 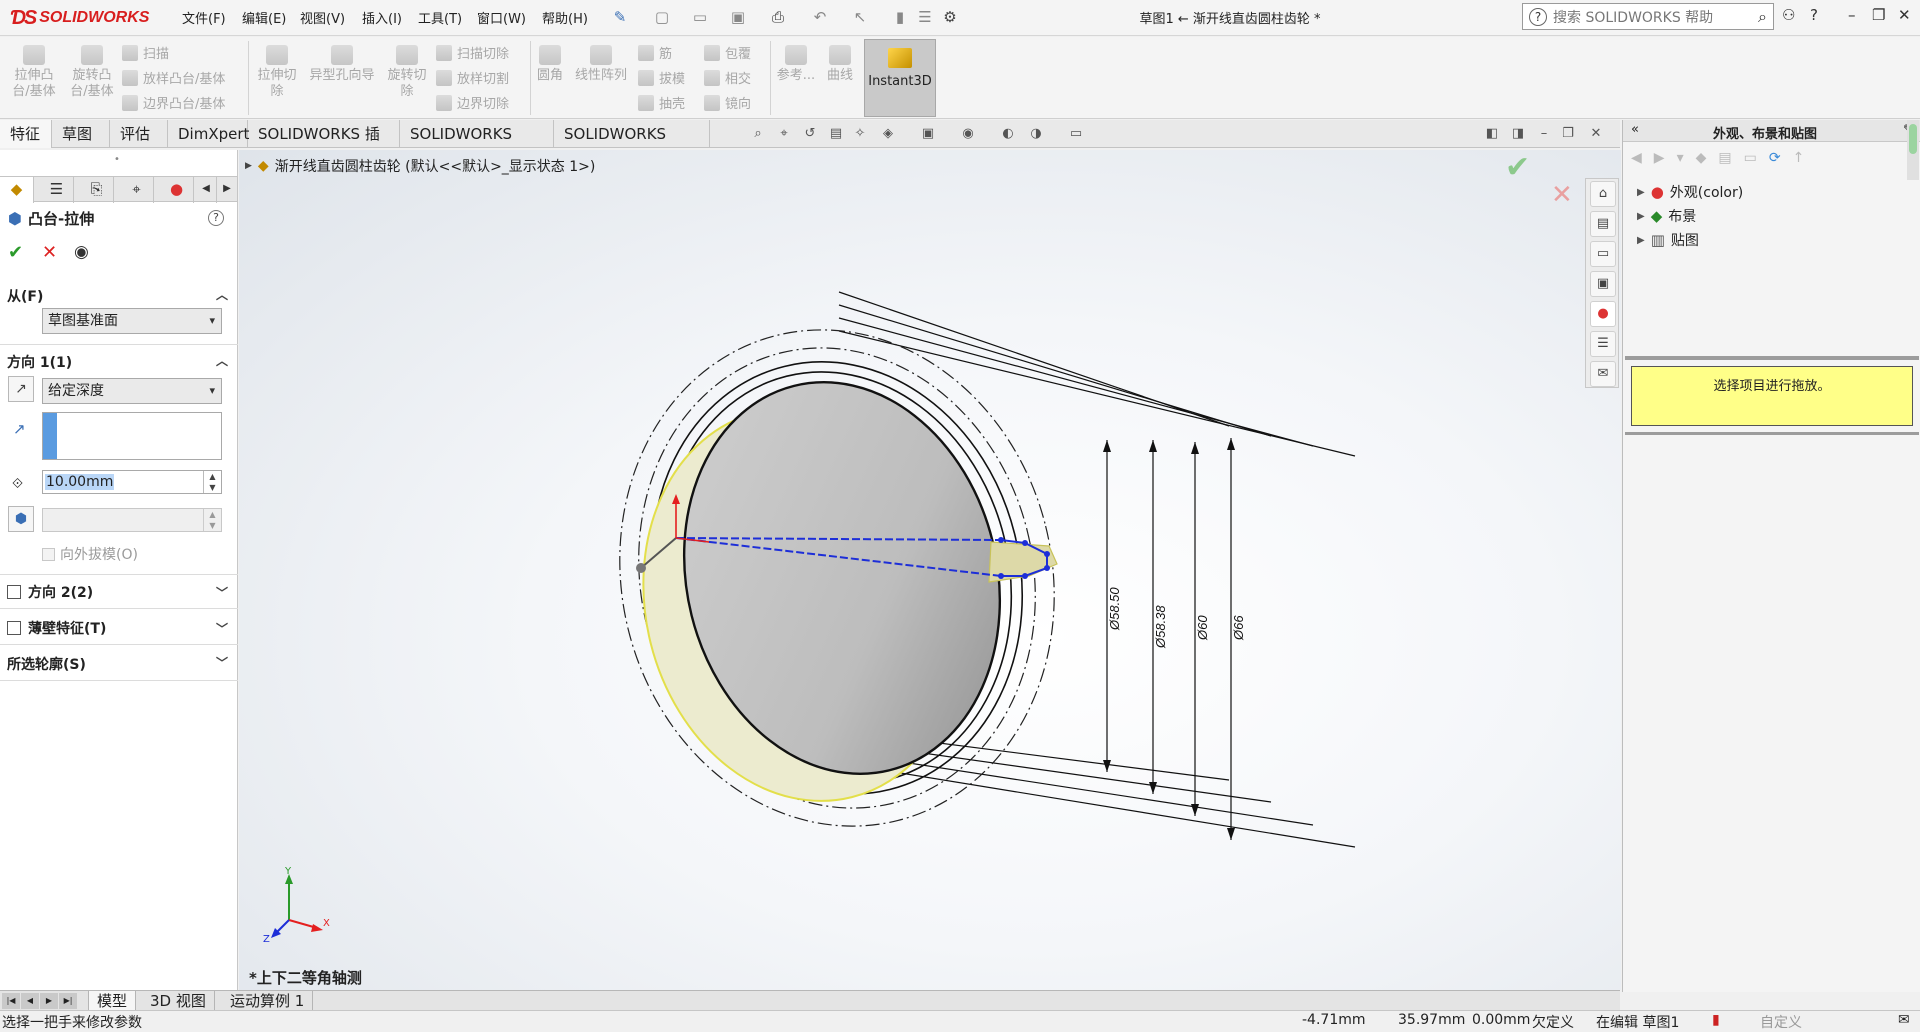 What do you see at coordinates (860, 134) in the screenshot?
I see `dynamic-annotation-icon: ✧` at bounding box center [860, 134].